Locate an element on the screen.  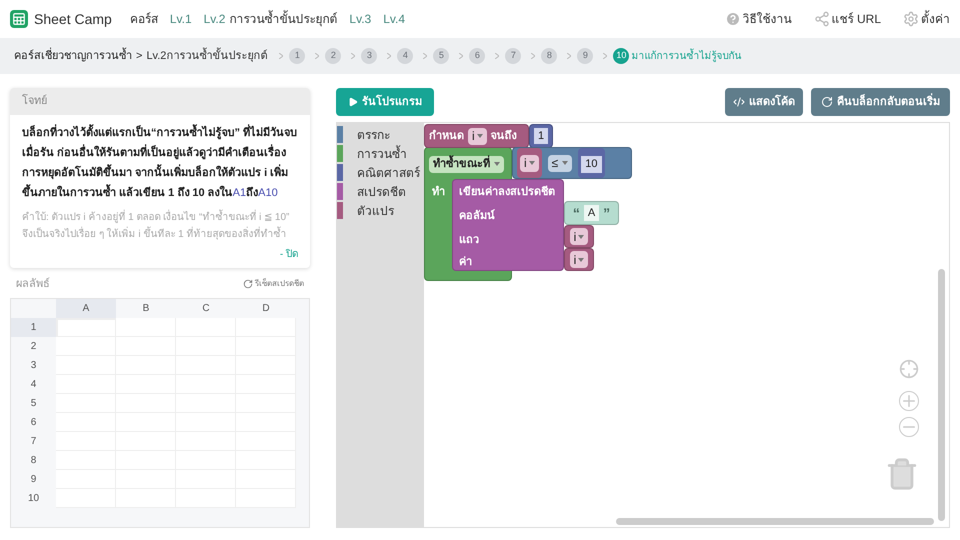
column-label: คอลัมน์ is located at coordinates (477, 216).